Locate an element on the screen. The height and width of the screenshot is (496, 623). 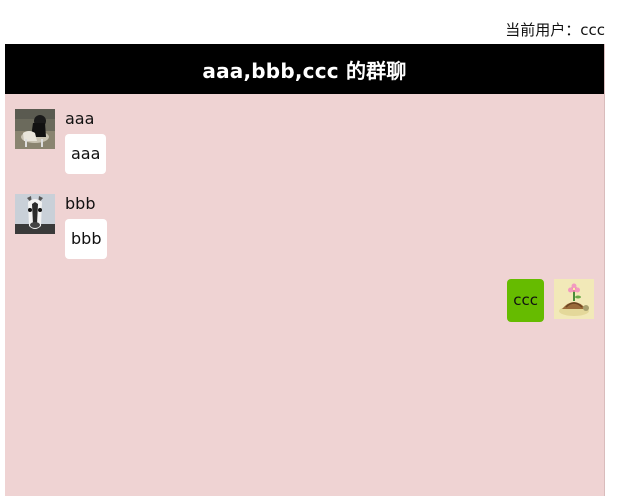
message-bubble: aaa is located at coordinates (86, 154).